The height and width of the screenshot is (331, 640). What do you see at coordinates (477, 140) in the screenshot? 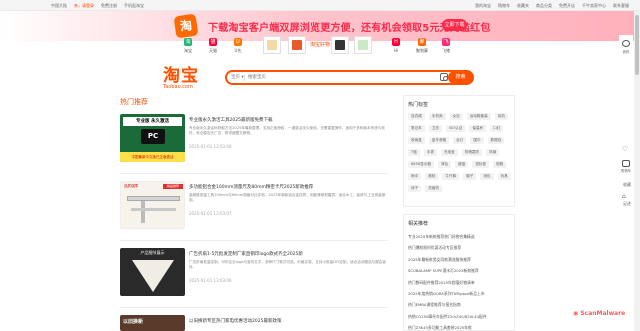
I see `tag-chip: 围巾` at bounding box center [477, 140].